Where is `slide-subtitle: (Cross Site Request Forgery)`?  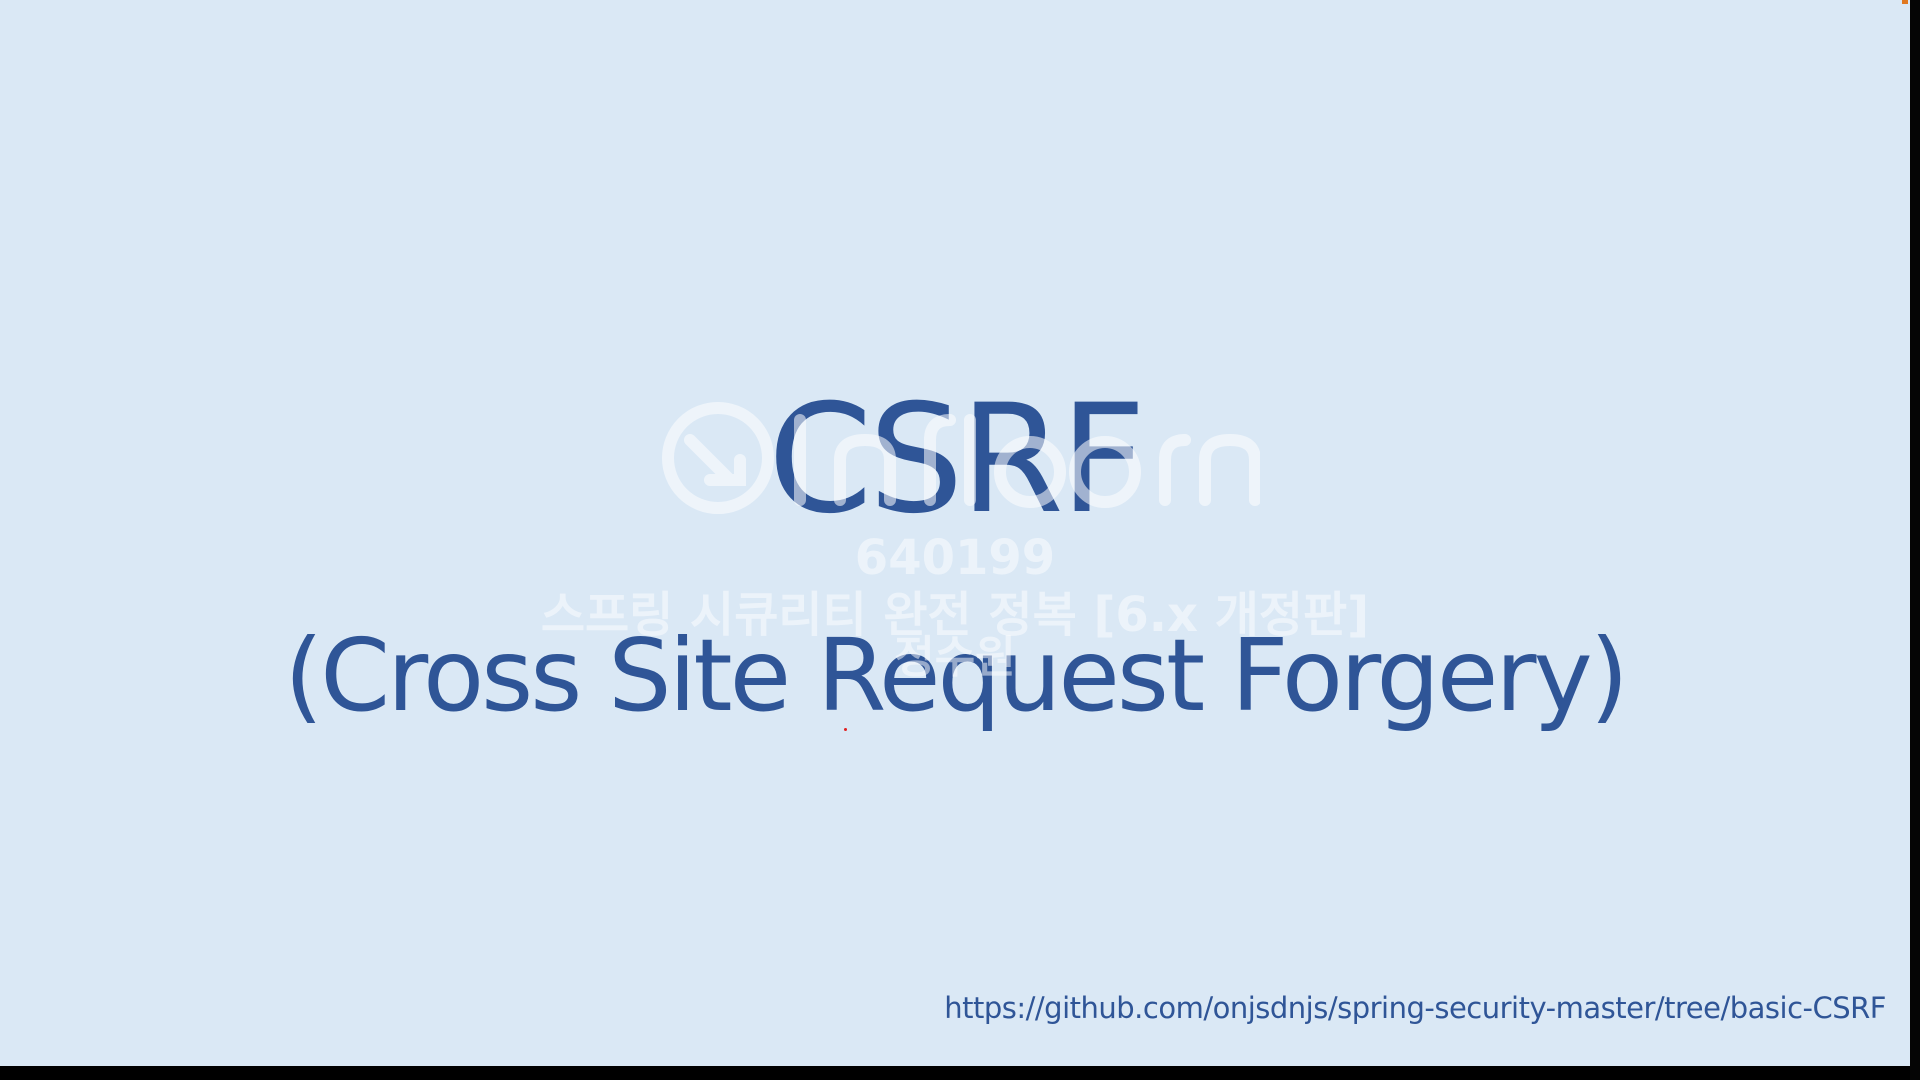
slide-subtitle: (Cross Site Request Forgery) is located at coordinates (956, 675).